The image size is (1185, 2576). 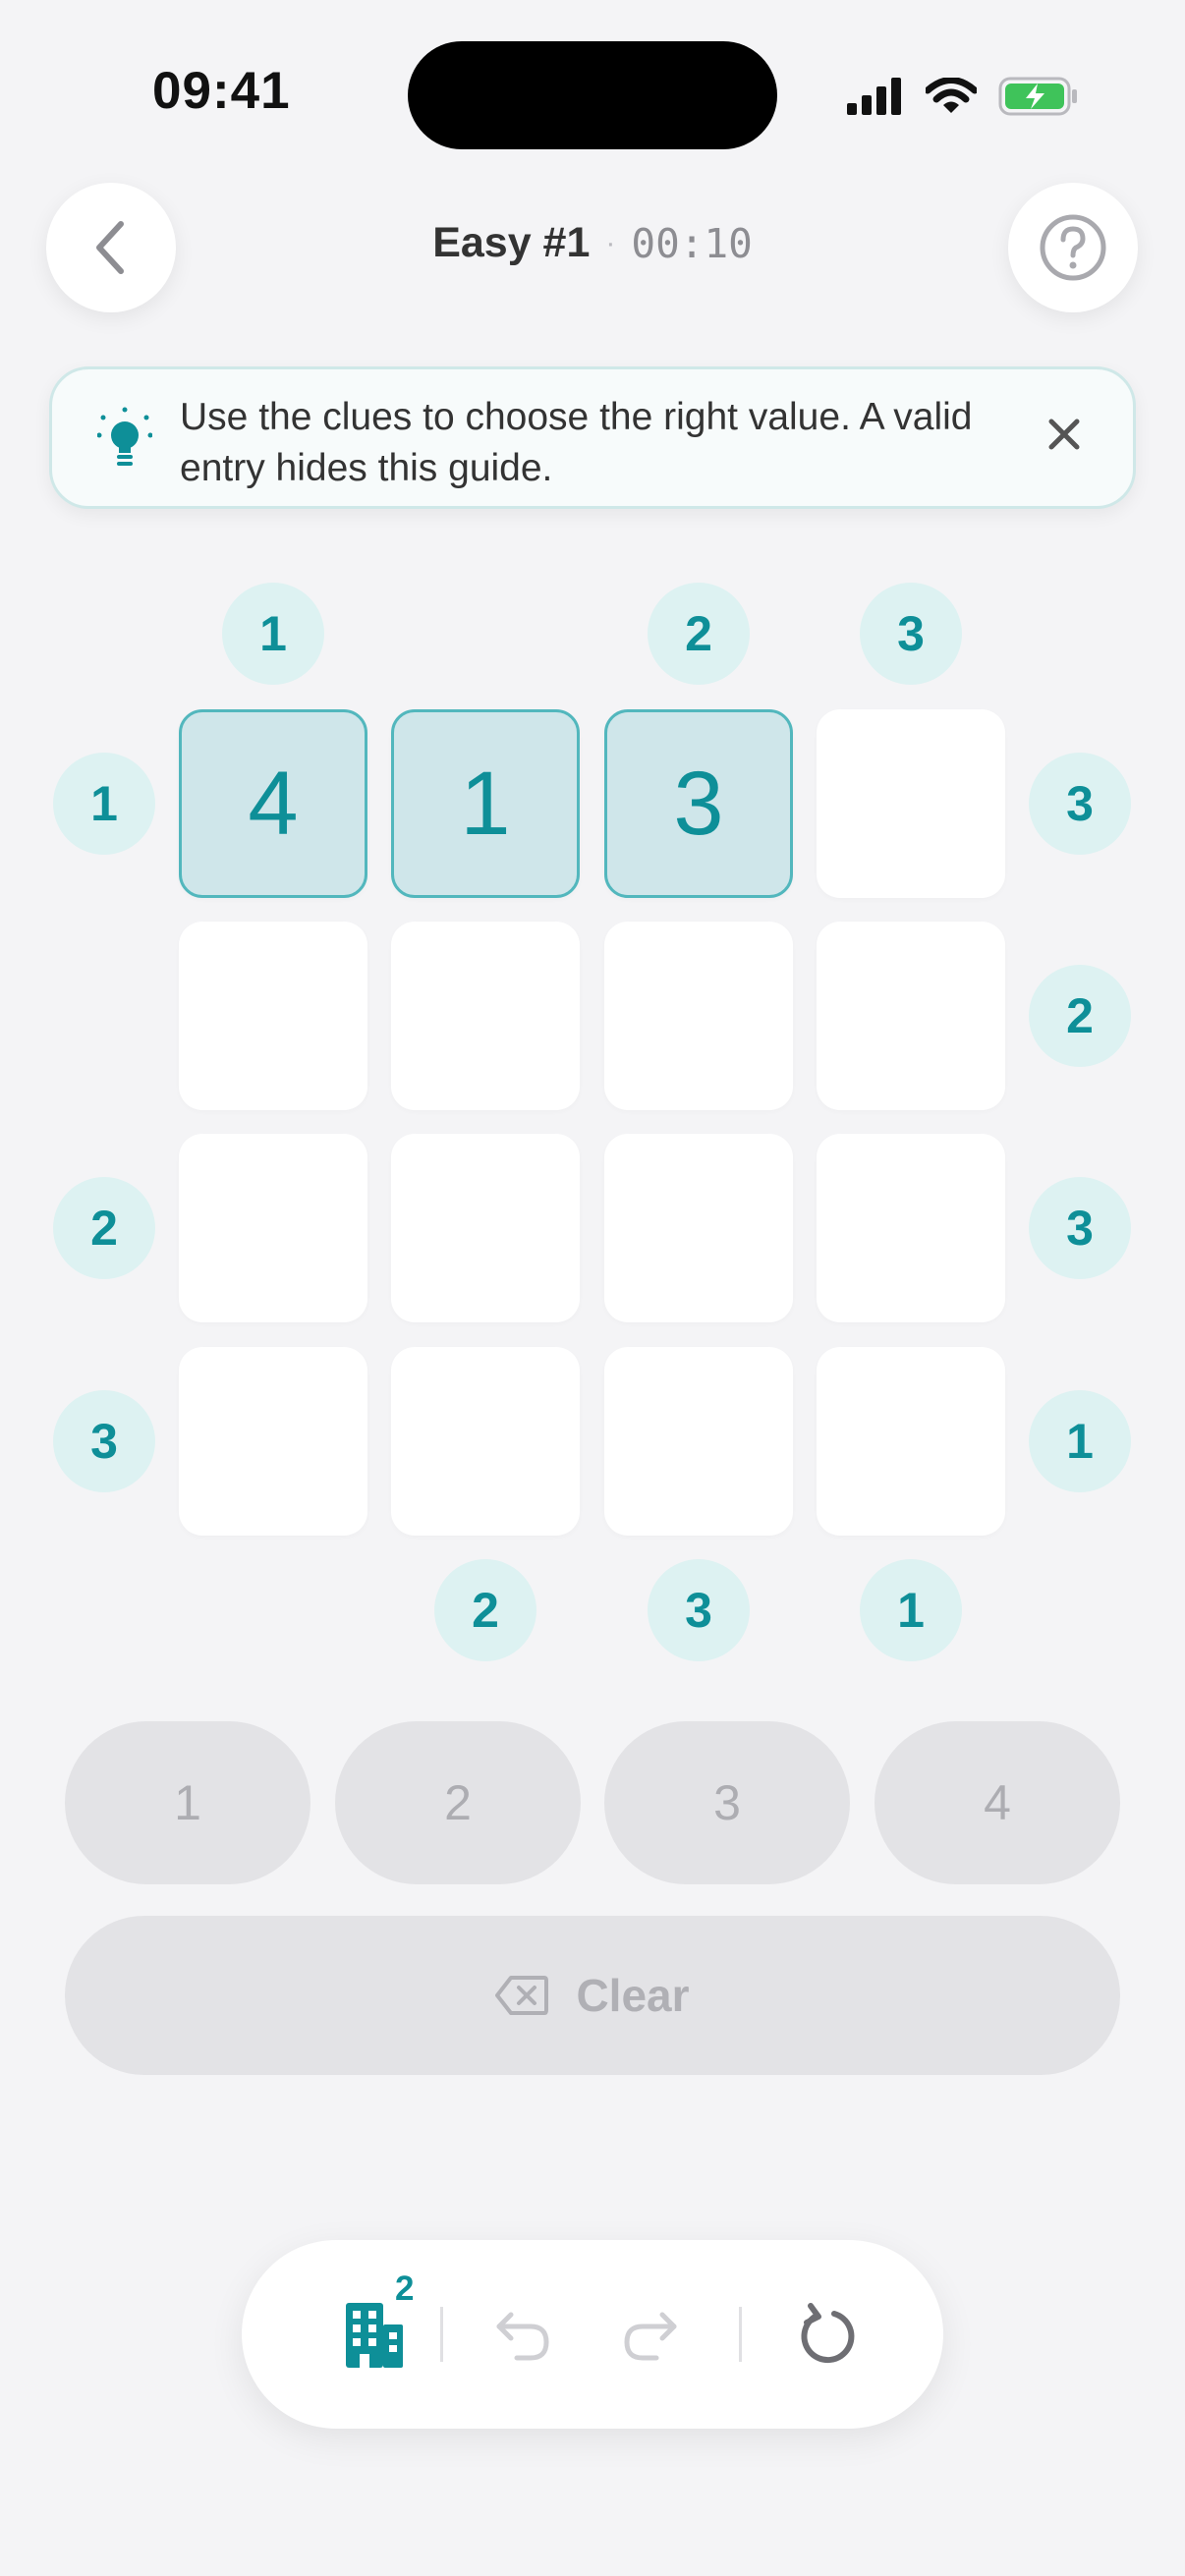 What do you see at coordinates (699, 634) in the screenshot?
I see `clue-top: 2` at bounding box center [699, 634].